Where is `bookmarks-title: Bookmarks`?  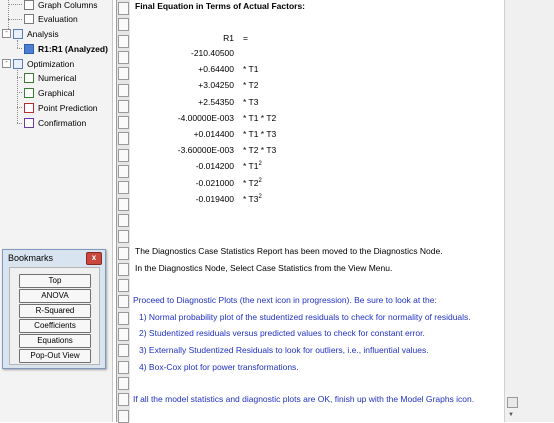 bookmarks-title: Bookmarks is located at coordinates (31, 258).